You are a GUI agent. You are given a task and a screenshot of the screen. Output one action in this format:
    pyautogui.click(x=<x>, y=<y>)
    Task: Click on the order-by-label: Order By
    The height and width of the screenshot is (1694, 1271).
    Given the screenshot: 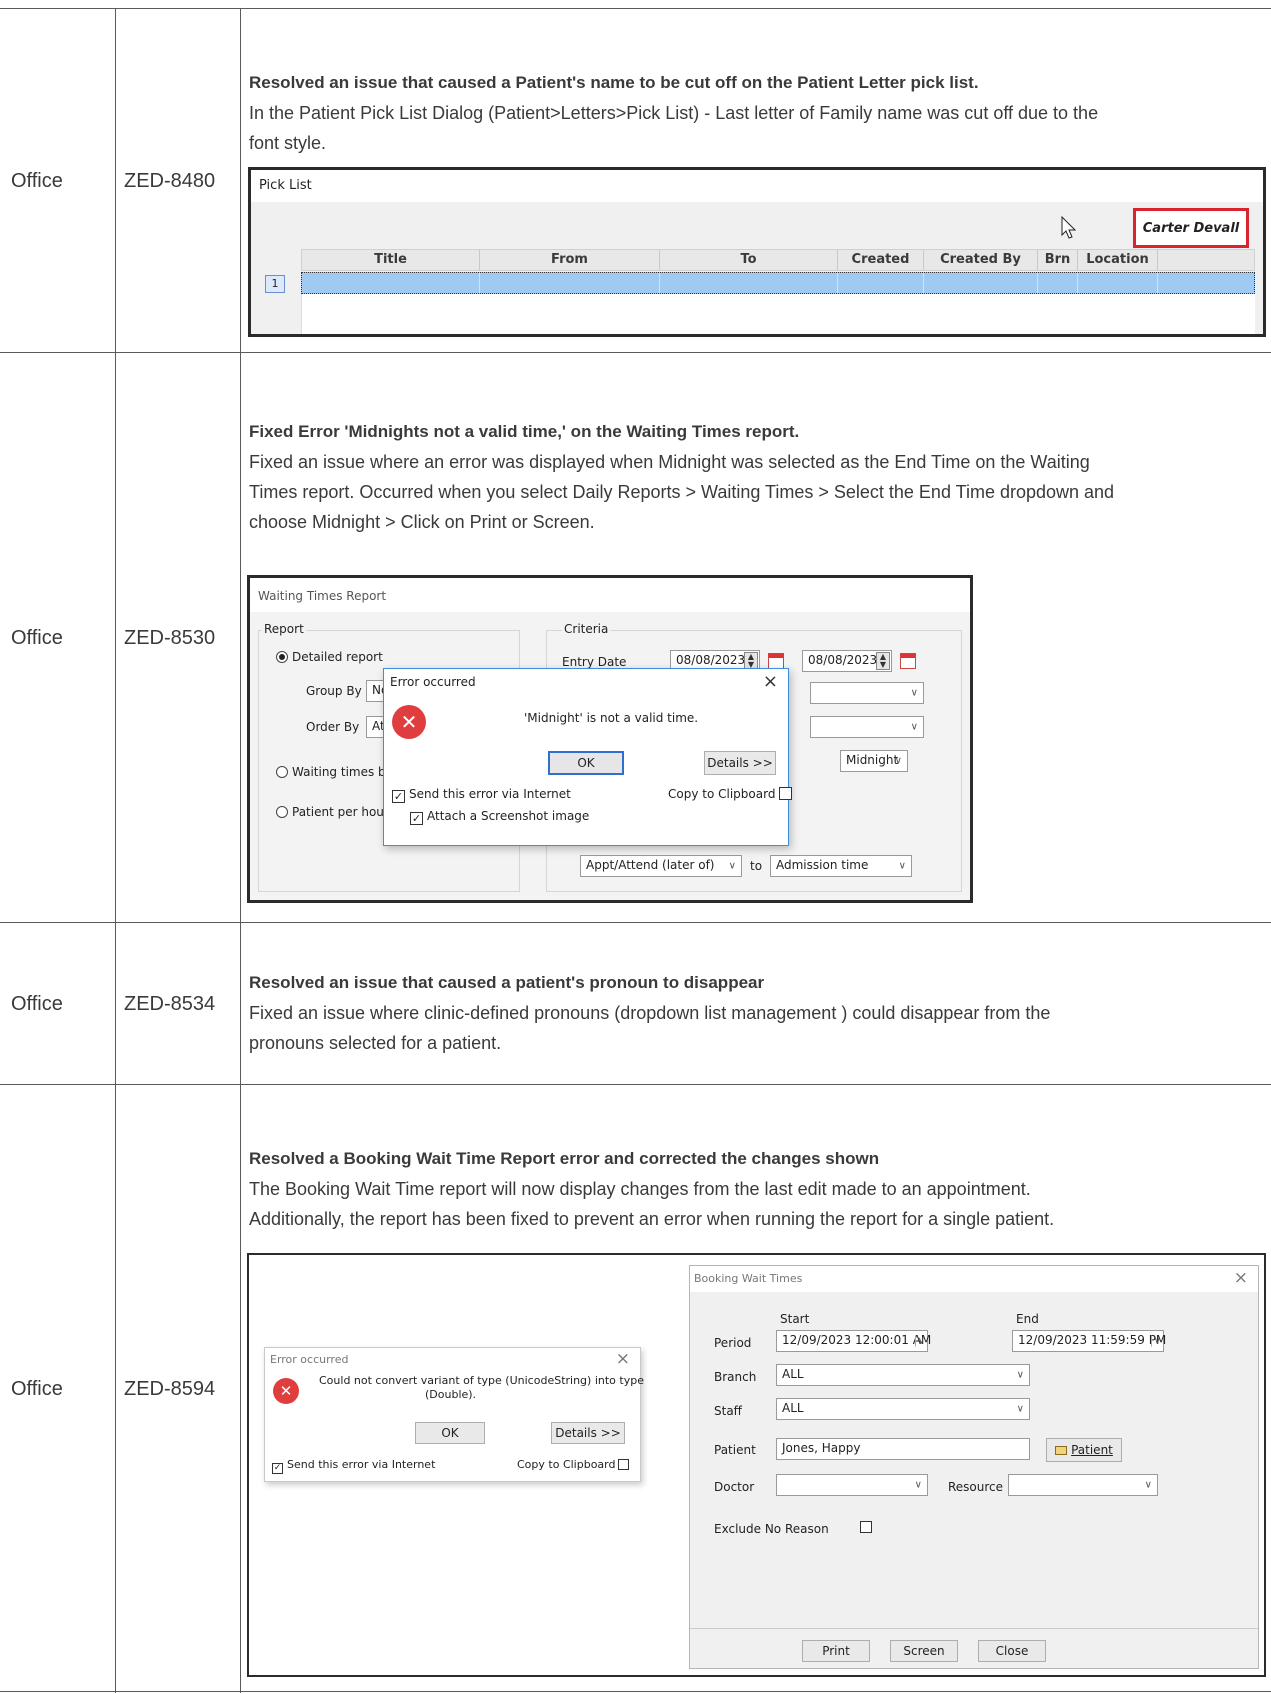 What is the action you would take?
    pyautogui.click(x=333, y=727)
    